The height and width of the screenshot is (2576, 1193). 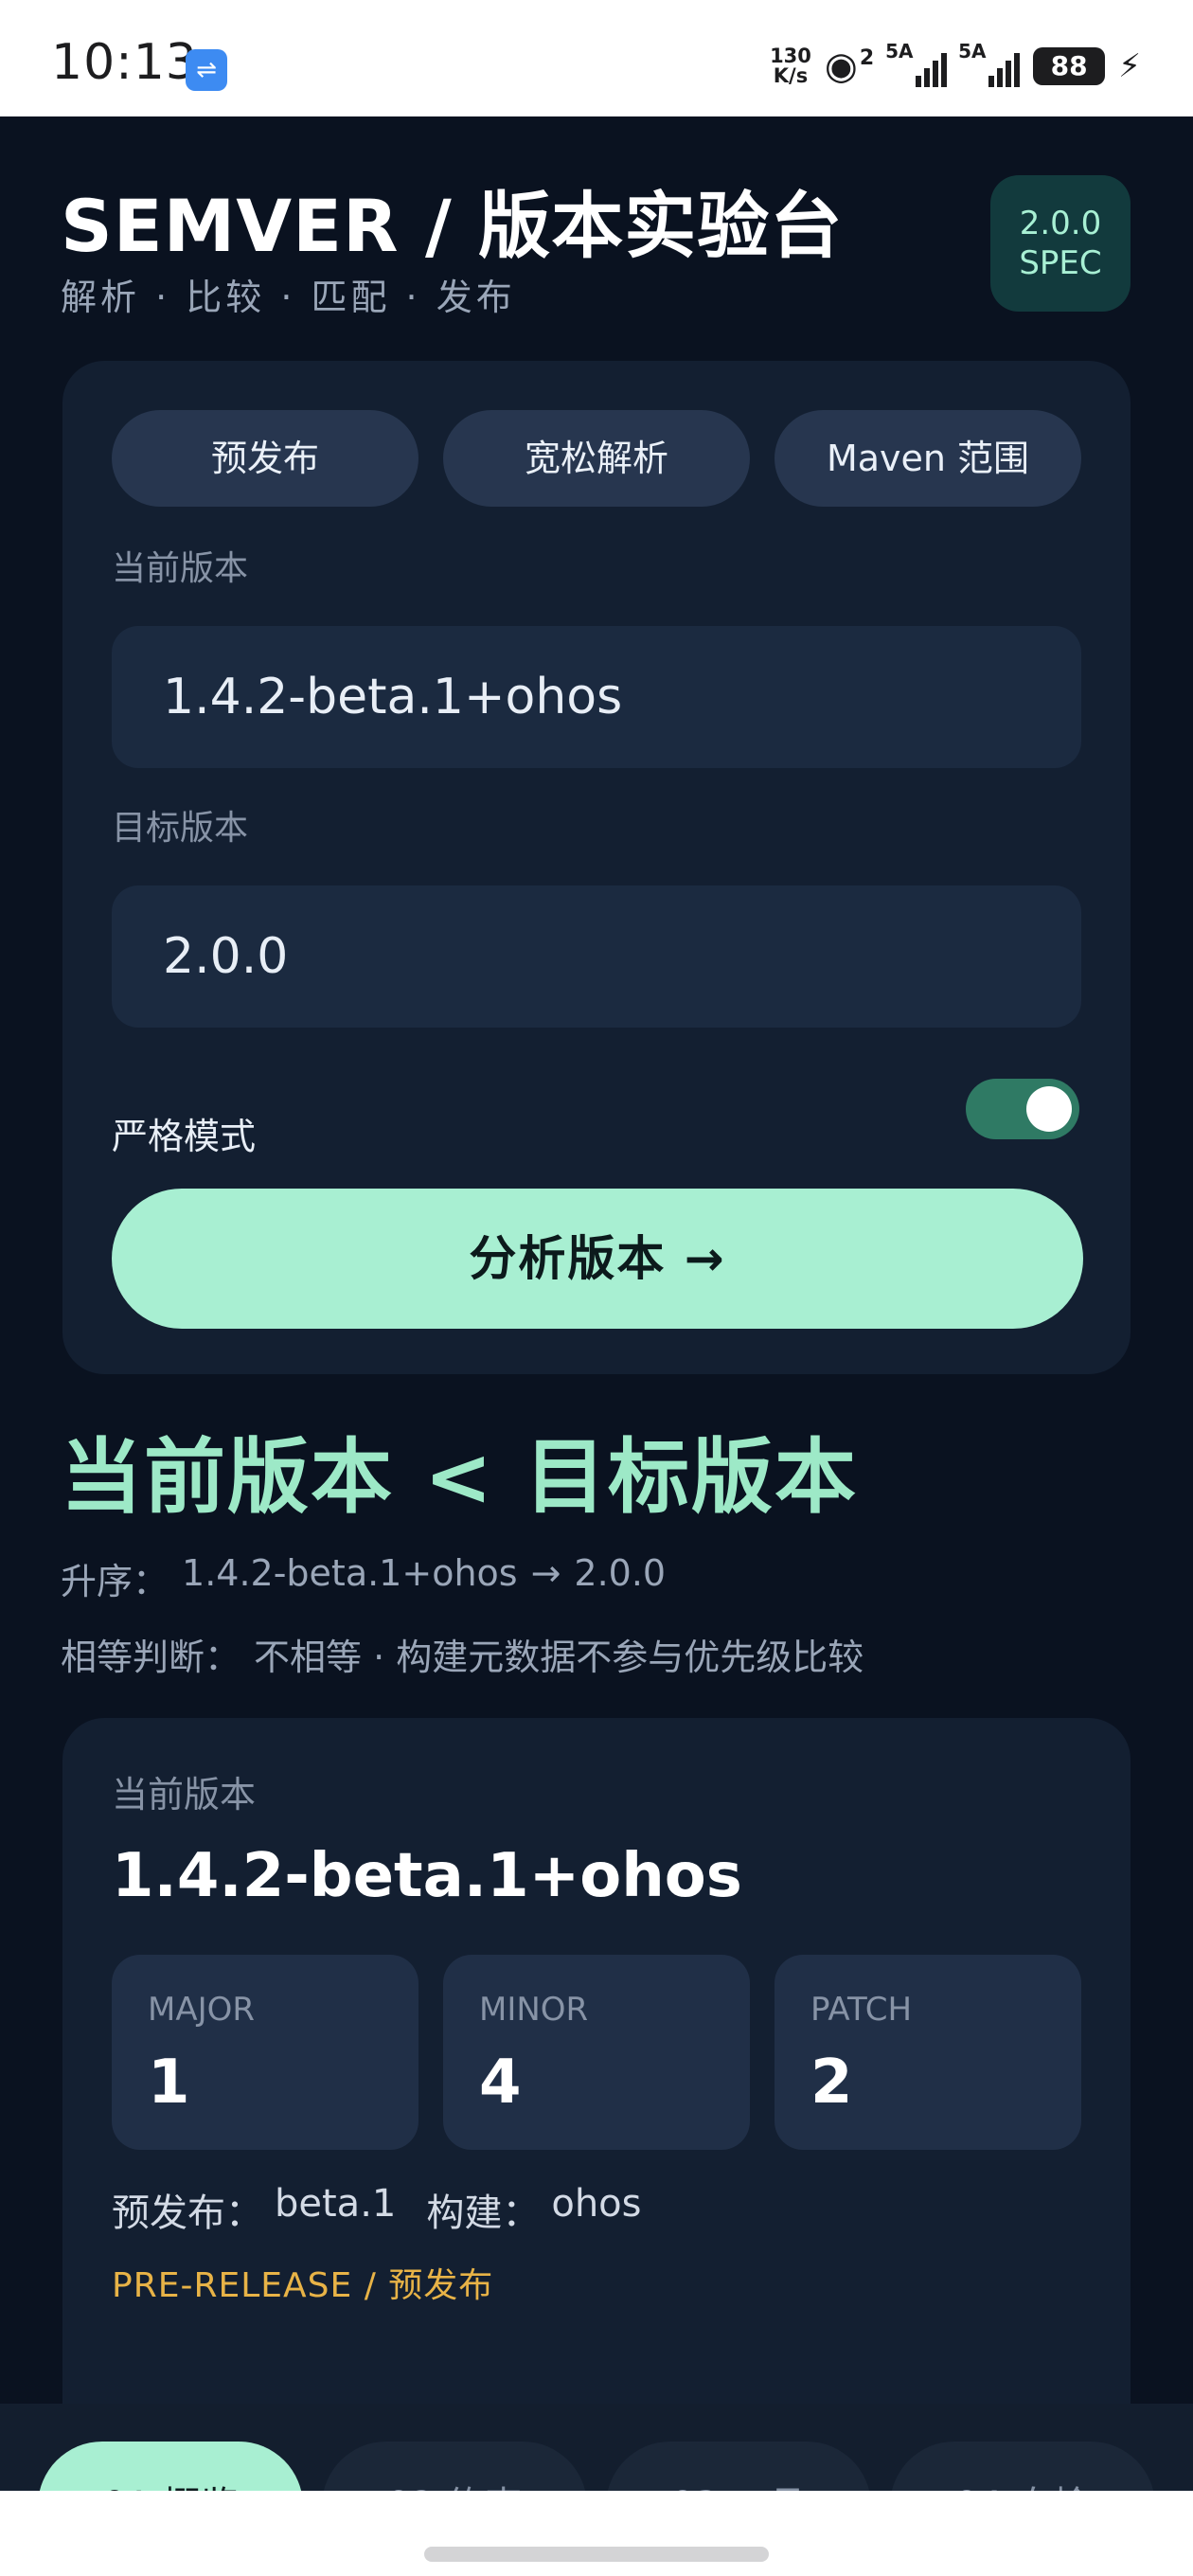 I want to click on usb-icon: ⇌, so click(x=206, y=70).